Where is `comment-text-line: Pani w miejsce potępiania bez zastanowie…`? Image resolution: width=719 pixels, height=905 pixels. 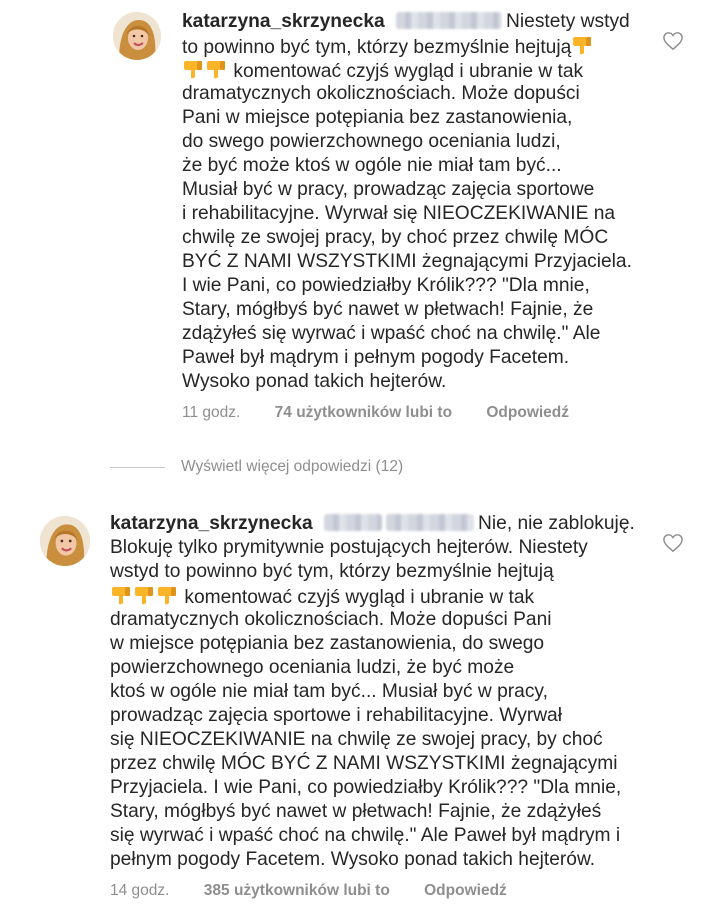 comment-text-line: Pani w miejsce potępiania bez zastanowie… is located at coordinates (377, 117).